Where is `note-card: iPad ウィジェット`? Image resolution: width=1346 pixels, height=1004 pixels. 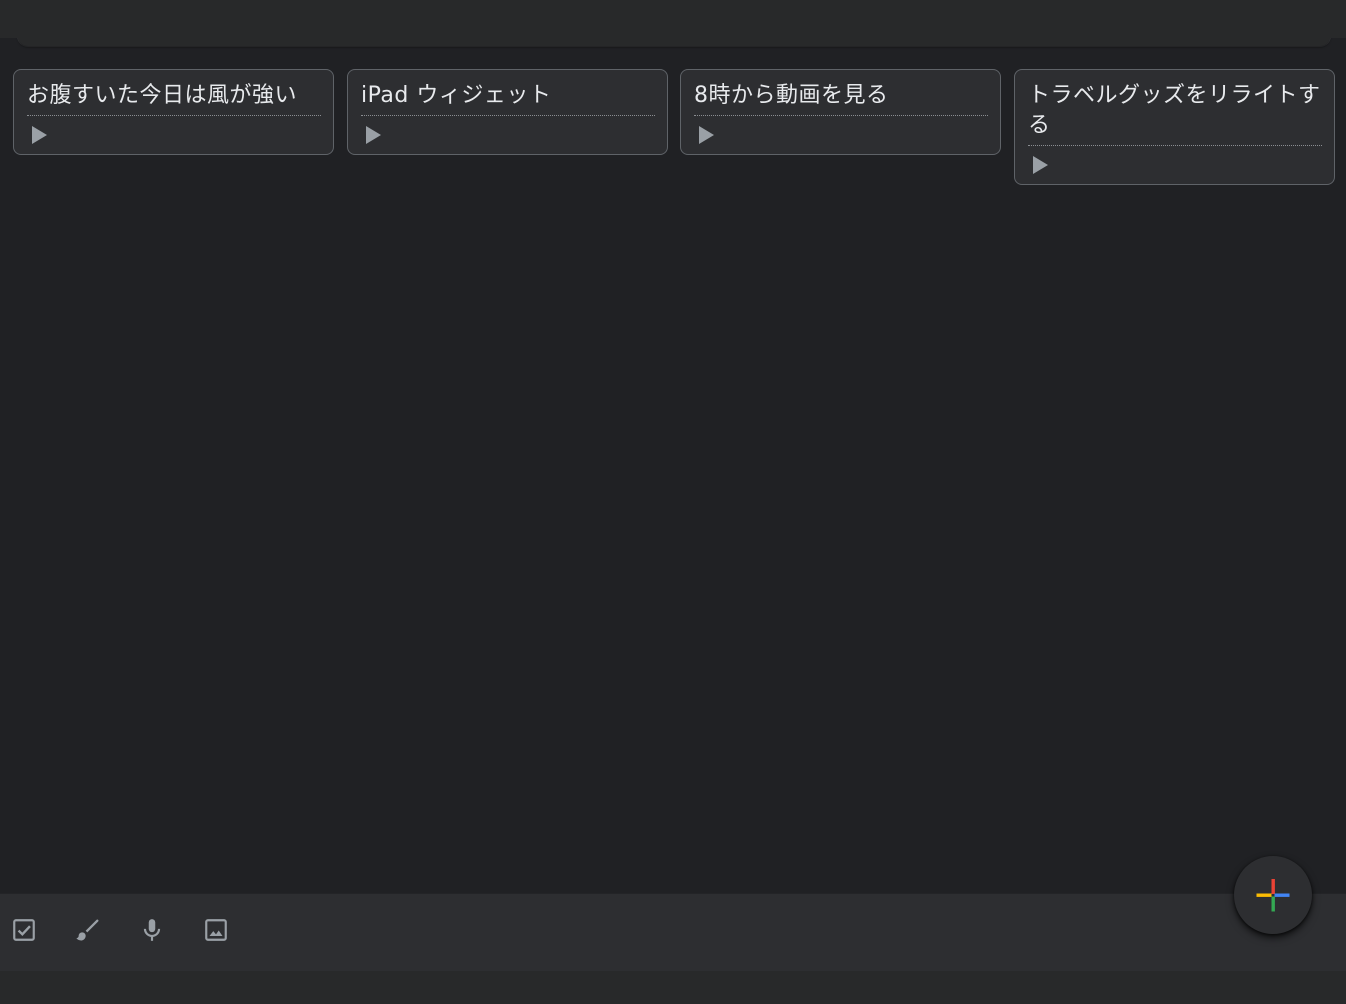
note-card: iPad ウィジェット is located at coordinates (507, 112).